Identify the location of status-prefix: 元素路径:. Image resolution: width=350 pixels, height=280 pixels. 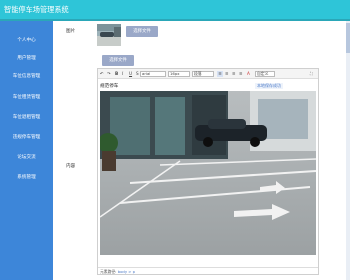
(108, 271).